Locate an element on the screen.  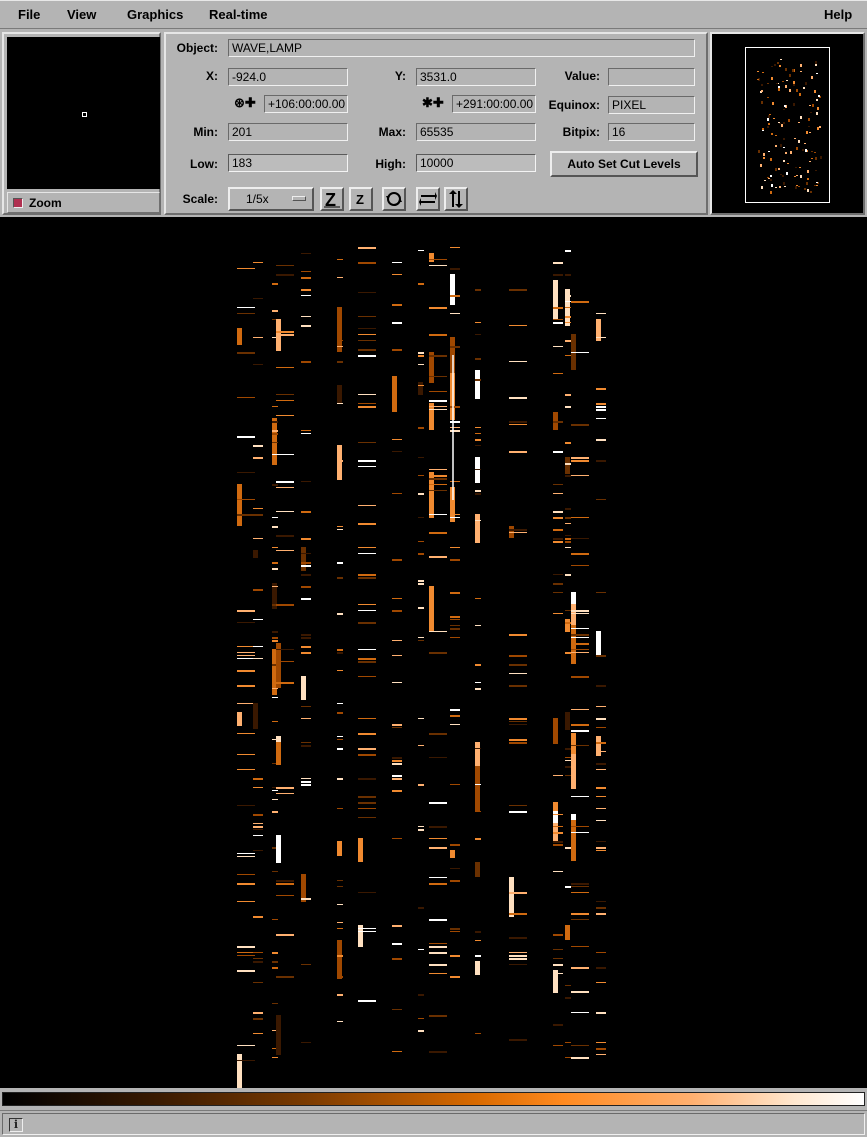
zoom-canvas is located at coordinates (83, 113).